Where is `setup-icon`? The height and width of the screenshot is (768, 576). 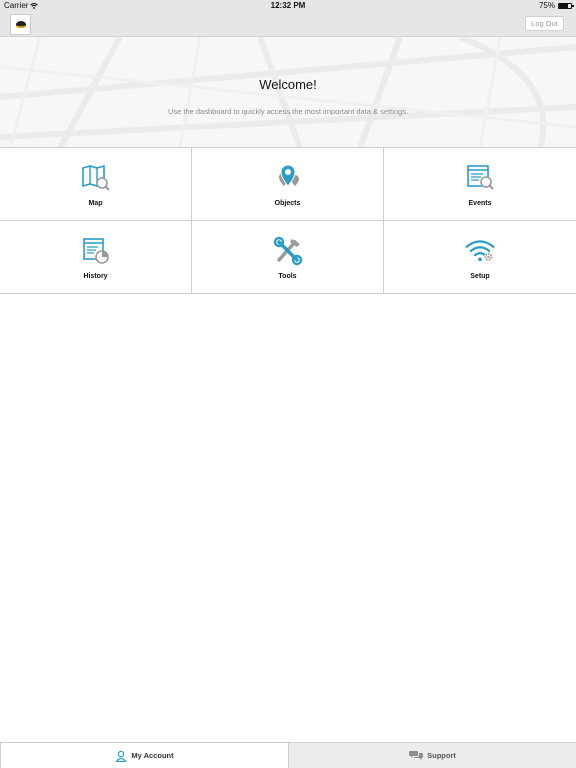 setup-icon is located at coordinates (480, 251).